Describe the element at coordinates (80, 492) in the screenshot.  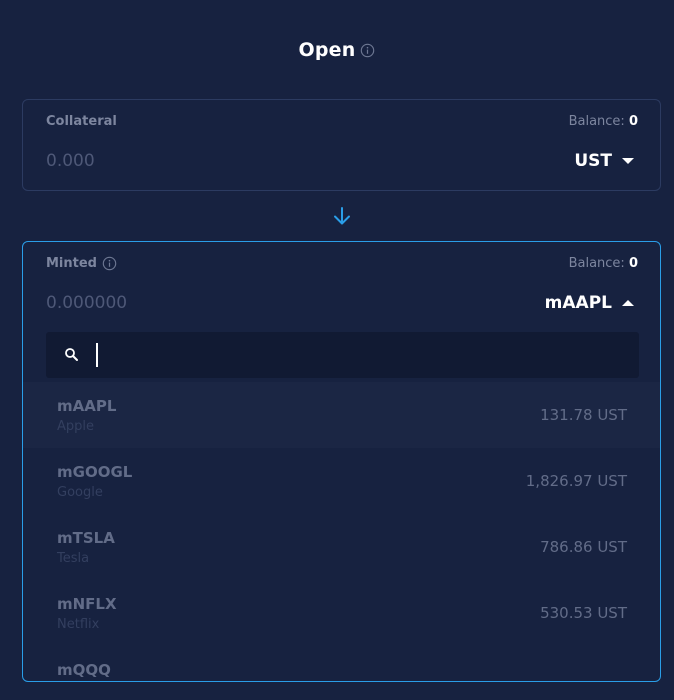
I see `asset-name: Google` at that location.